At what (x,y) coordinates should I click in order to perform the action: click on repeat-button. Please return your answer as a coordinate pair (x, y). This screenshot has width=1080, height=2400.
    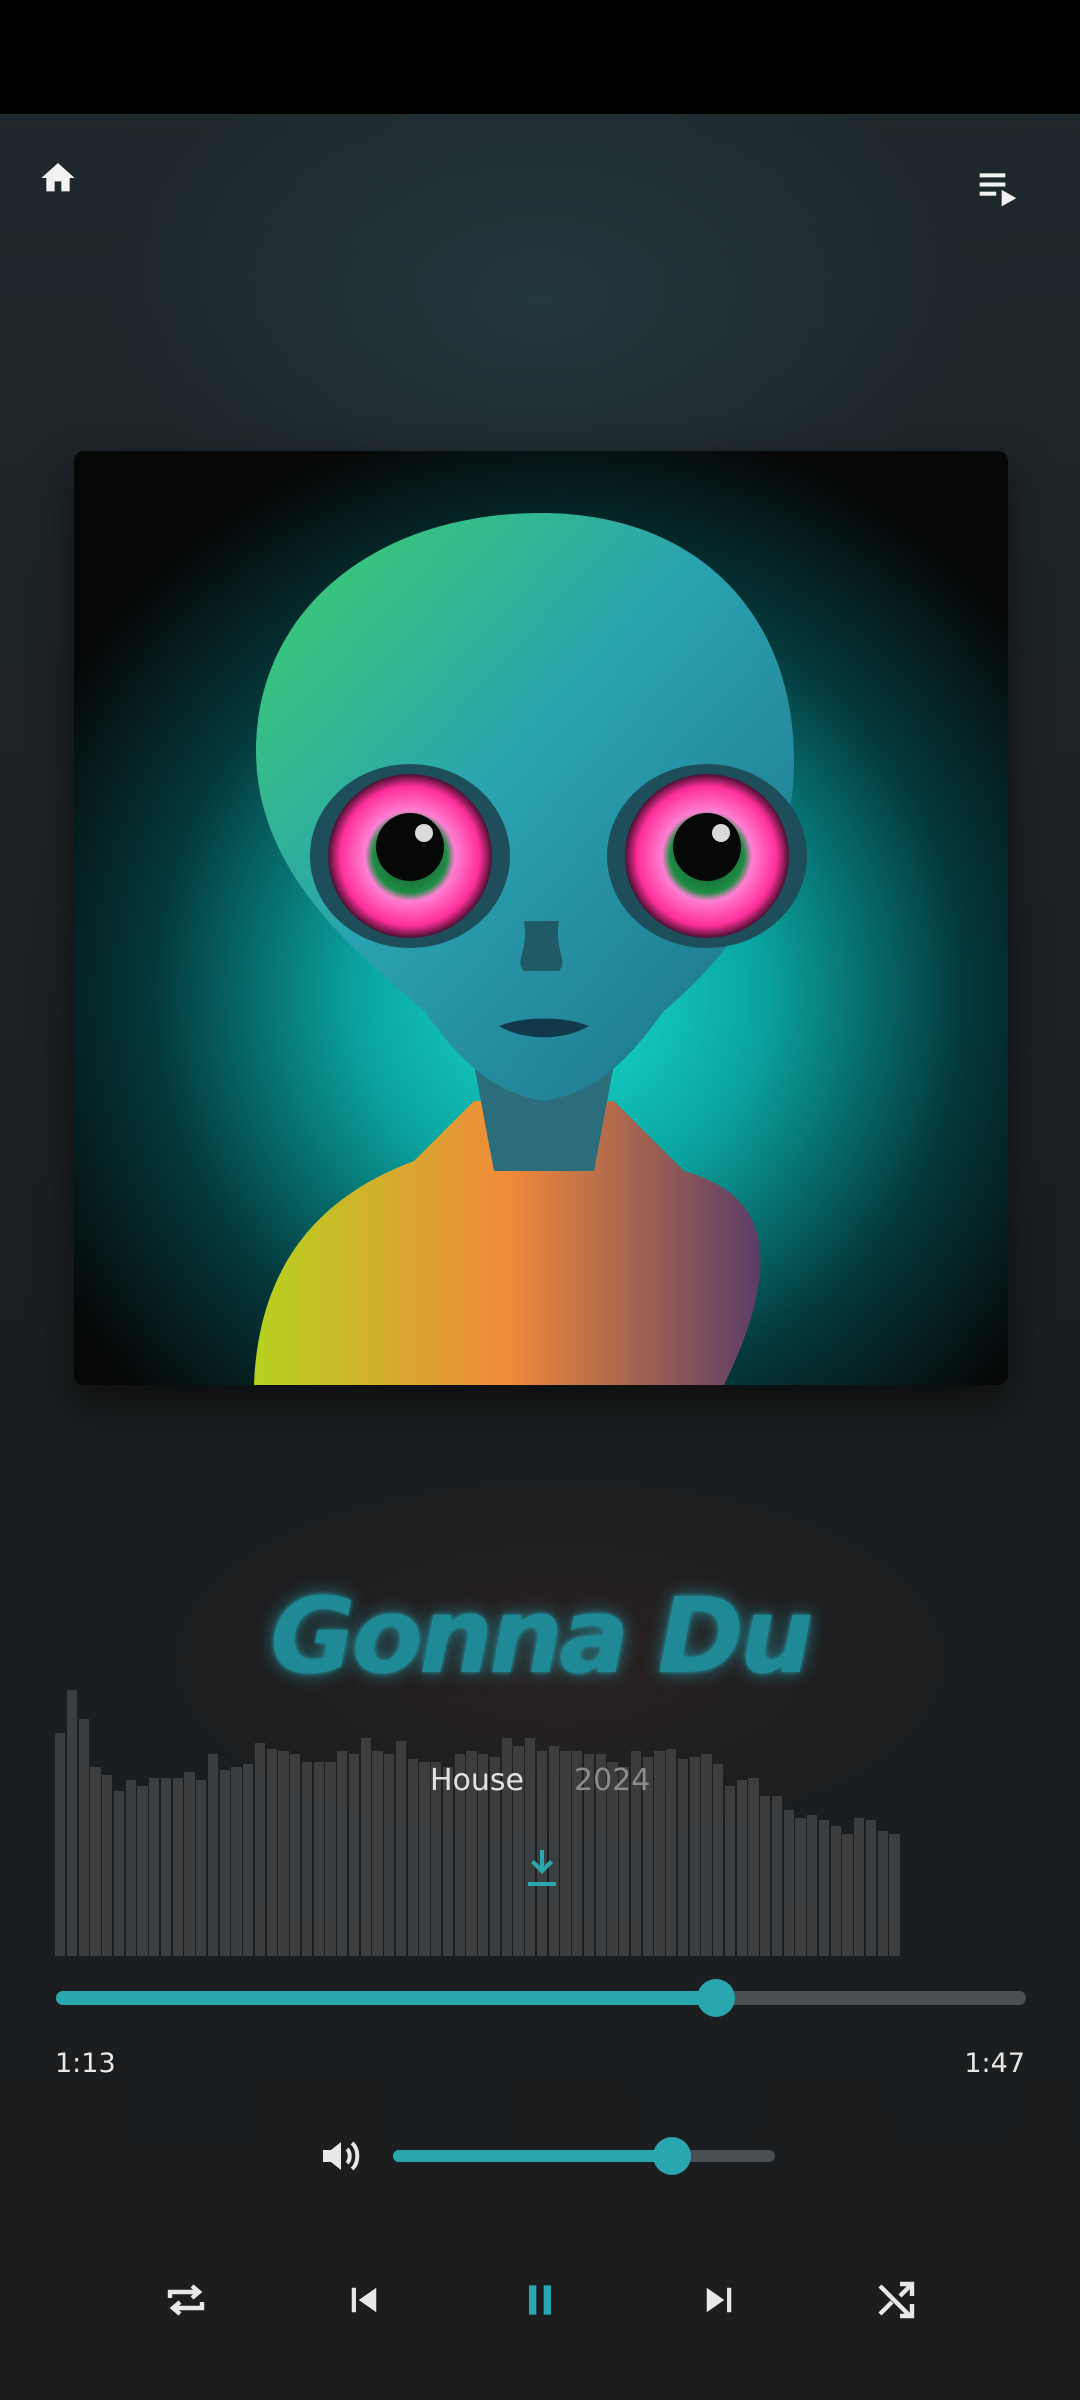
    Looking at the image, I should click on (186, 2300).